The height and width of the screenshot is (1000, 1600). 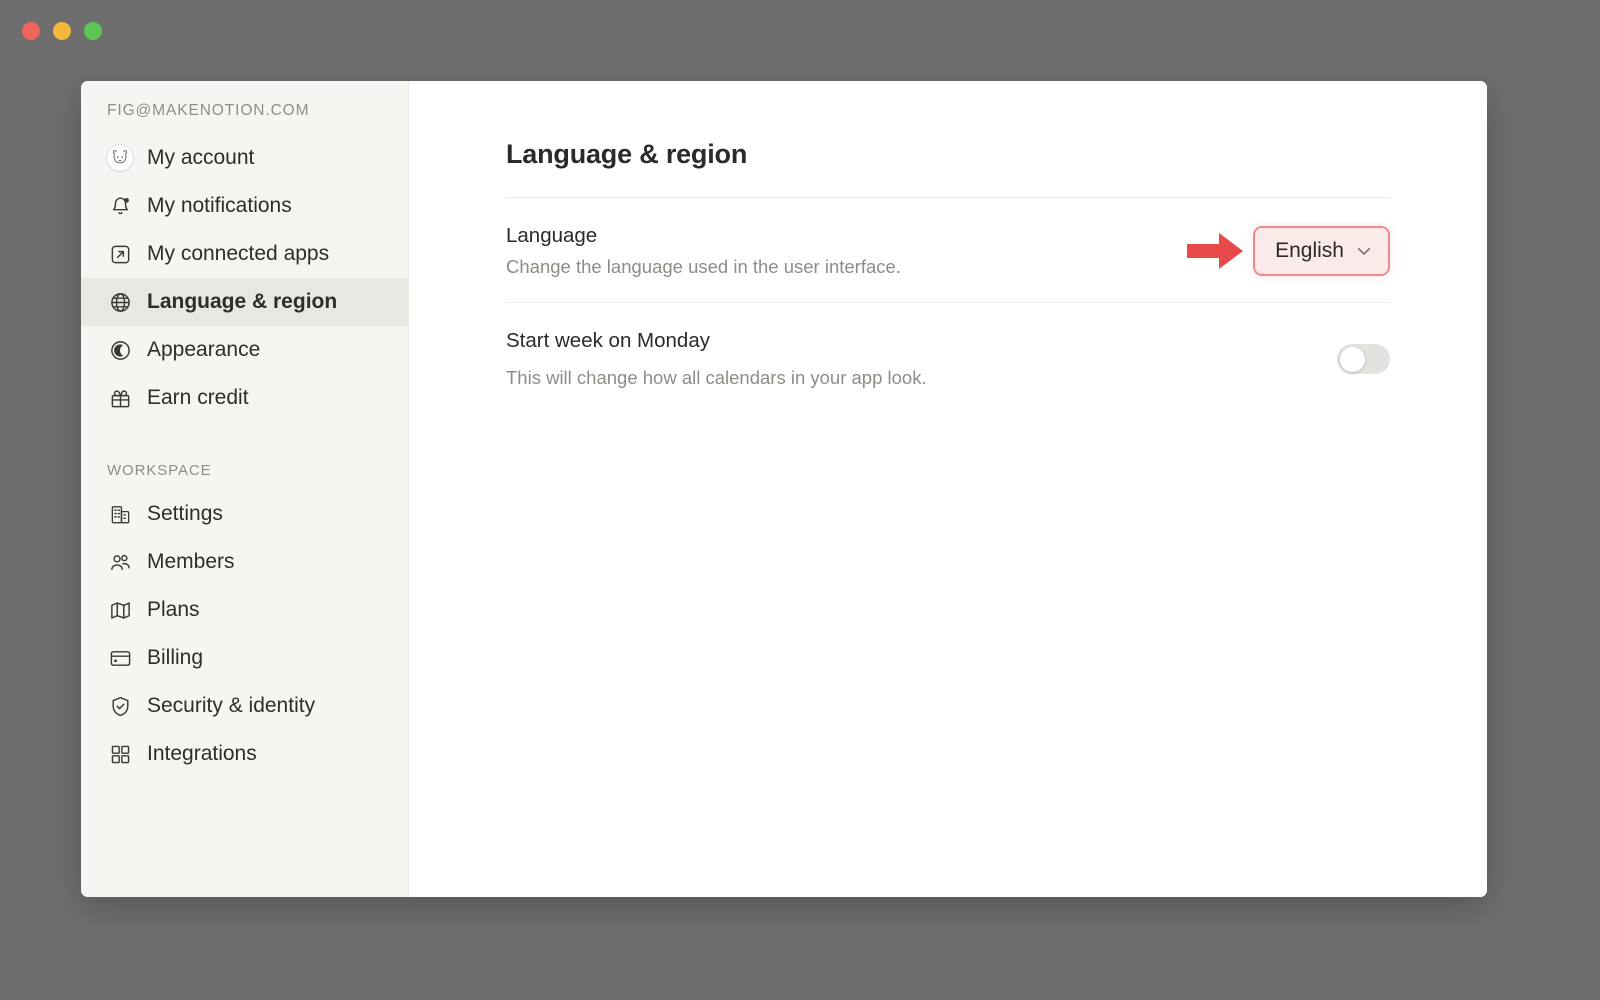 I want to click on credit-card-icon, so click(x=120, y=658).